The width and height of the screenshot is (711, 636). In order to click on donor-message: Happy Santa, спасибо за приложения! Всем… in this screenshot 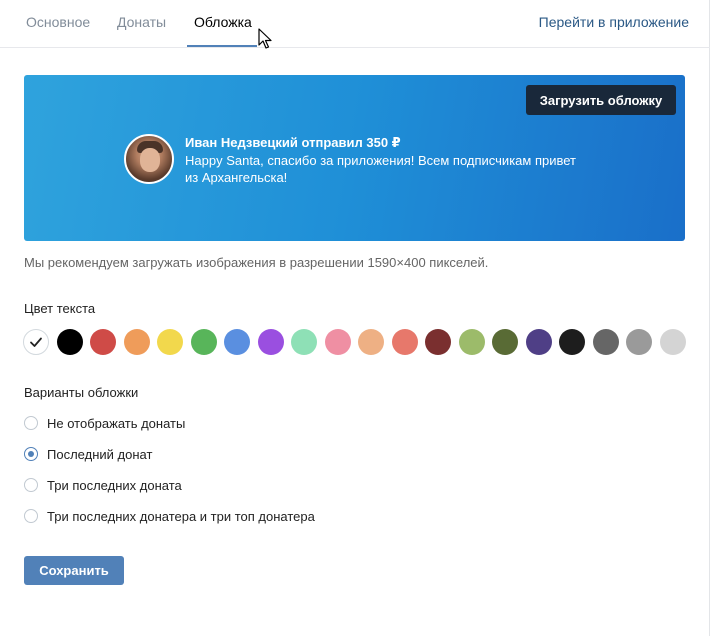, I will do `click(380, 169)`.